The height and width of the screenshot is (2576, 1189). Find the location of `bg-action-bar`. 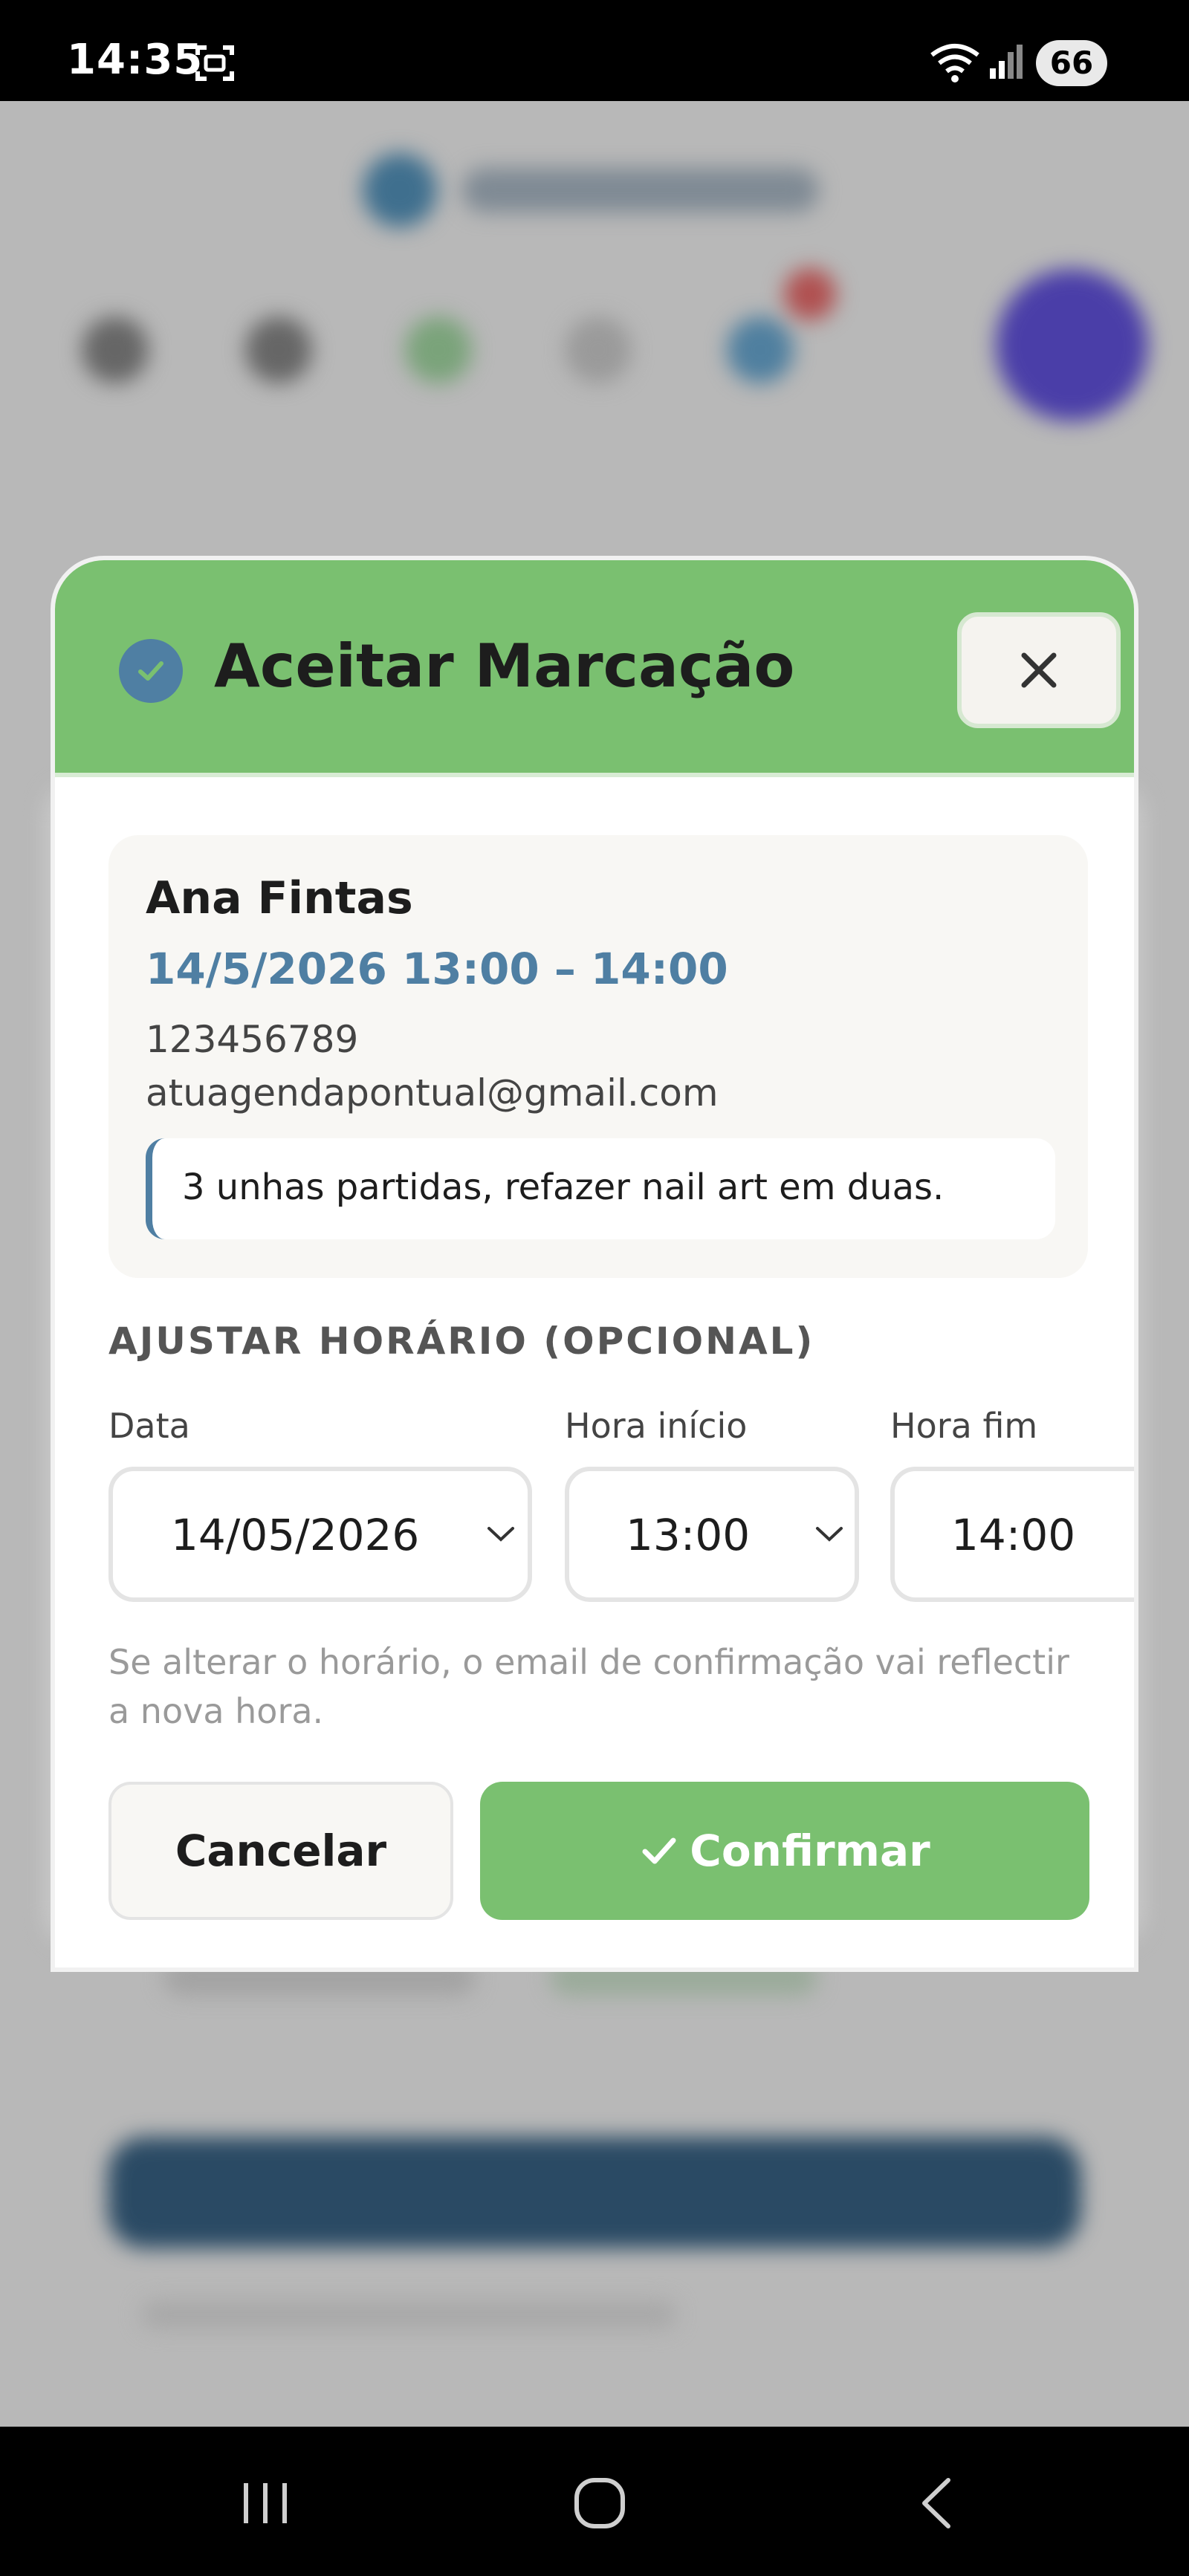

bg-action-bar is located at coordinates (594, 2192).